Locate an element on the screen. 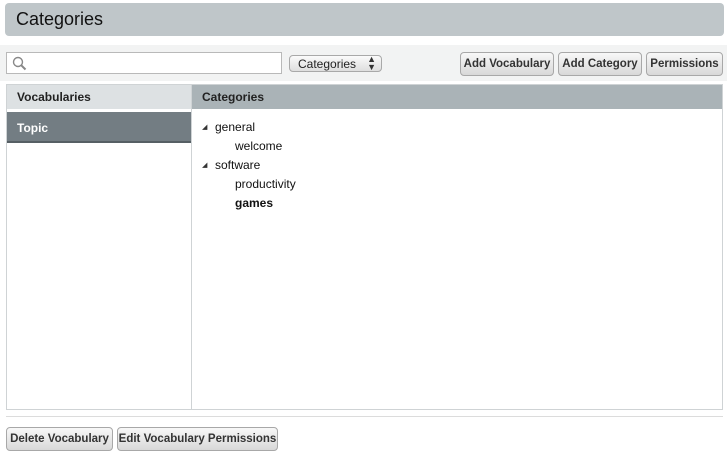 The height and width of the screenshot is (455, 727). footer-divider is located at coordinates (364, 416).